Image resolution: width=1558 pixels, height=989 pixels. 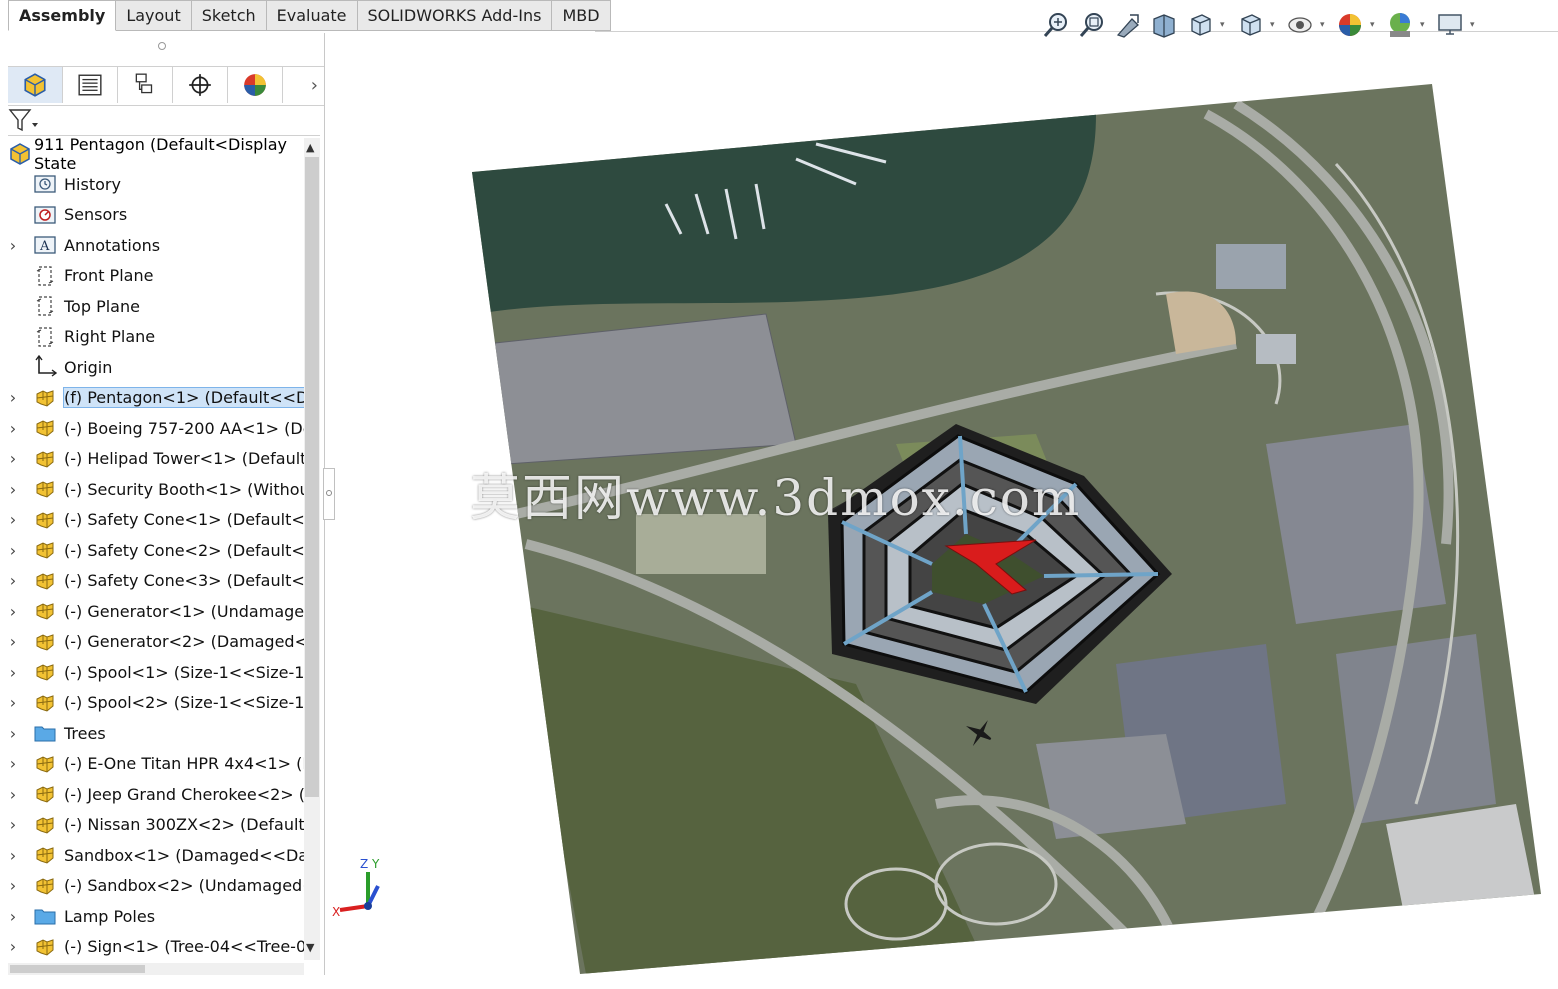 I want to click on tab-evaluate: Evaluate, so click(x=312, y=15).